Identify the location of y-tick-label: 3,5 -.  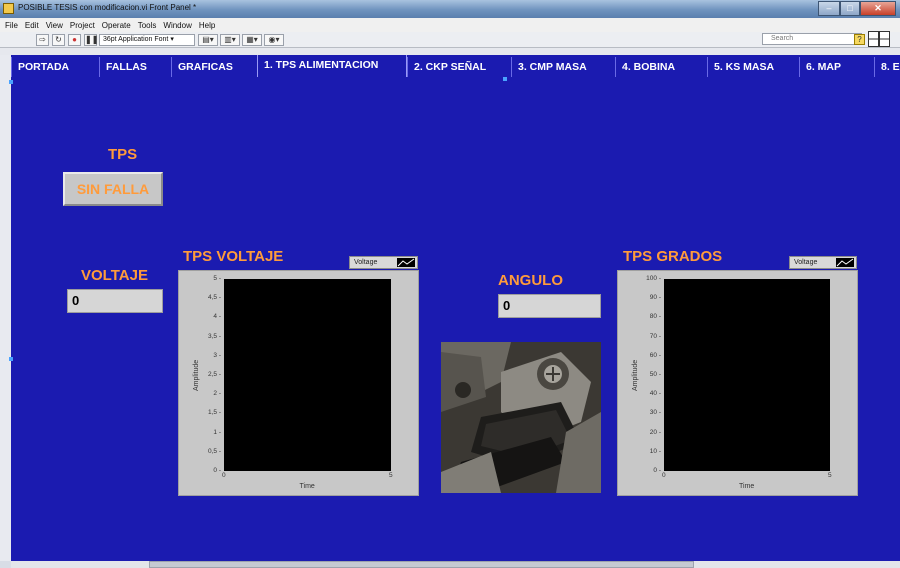
(214, 336).